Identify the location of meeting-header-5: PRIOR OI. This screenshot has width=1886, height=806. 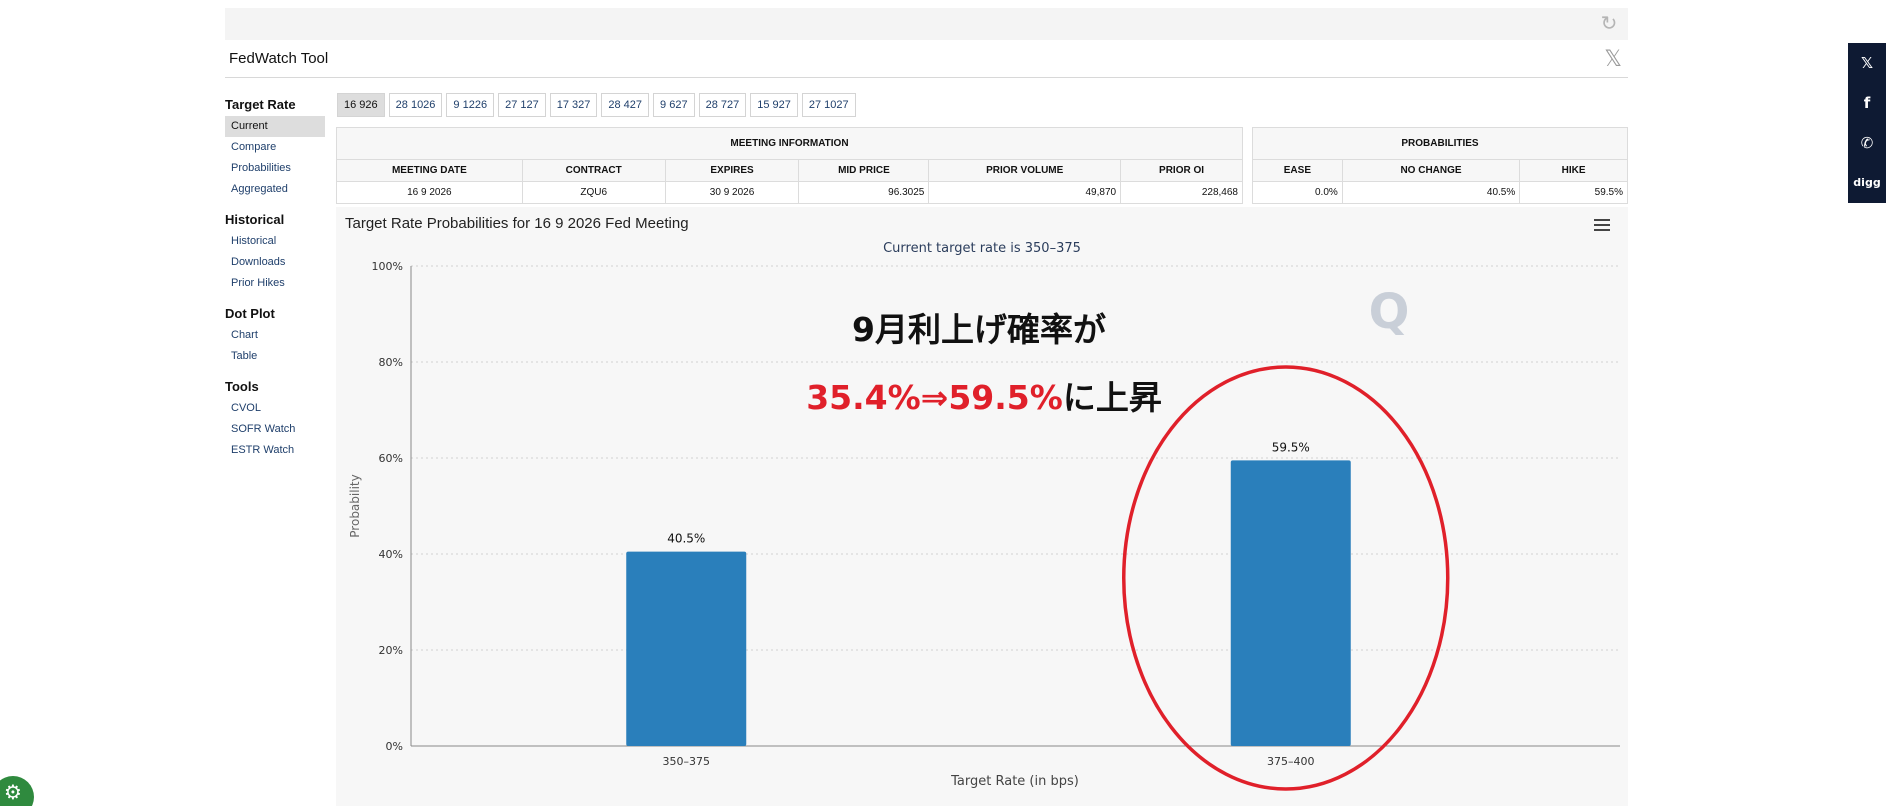
(1181, 170).